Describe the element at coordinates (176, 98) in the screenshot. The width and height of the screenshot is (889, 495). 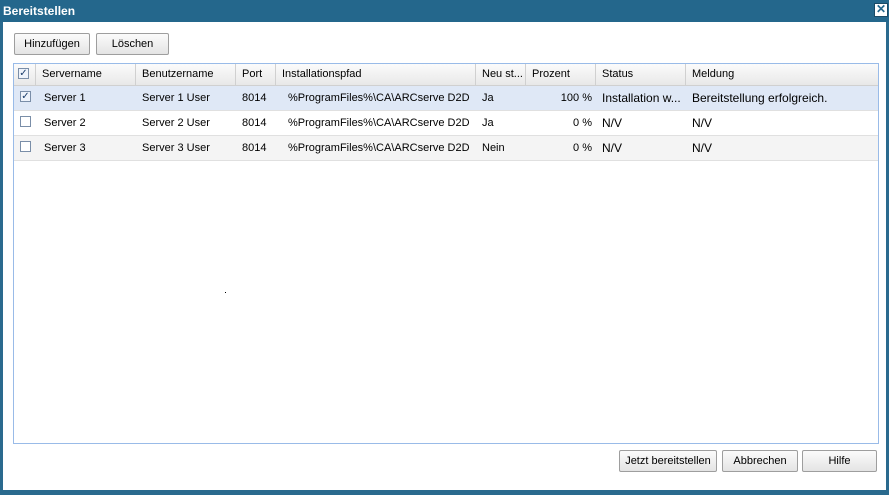
I see `cell-benutzername: Server 1 User` at that location.